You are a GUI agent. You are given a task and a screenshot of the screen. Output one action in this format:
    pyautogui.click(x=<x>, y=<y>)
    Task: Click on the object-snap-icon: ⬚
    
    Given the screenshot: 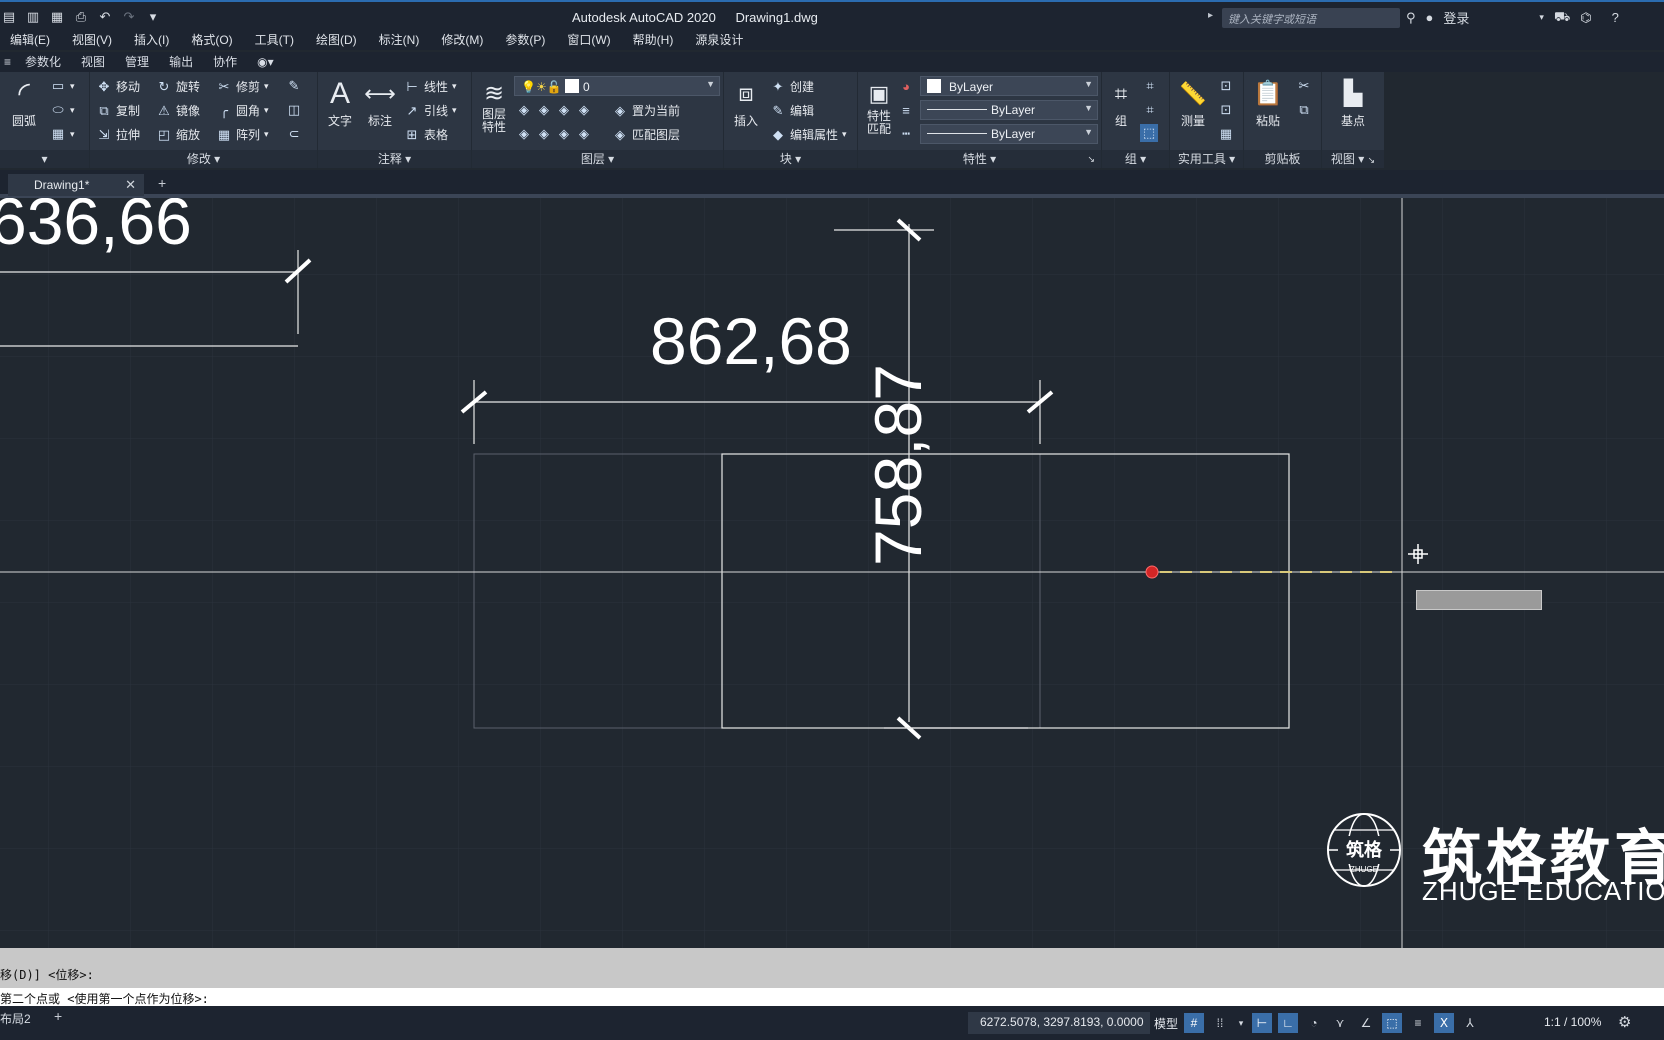 What is the action you would take?
    pyautogui.click(x=1392, y=1023)
    